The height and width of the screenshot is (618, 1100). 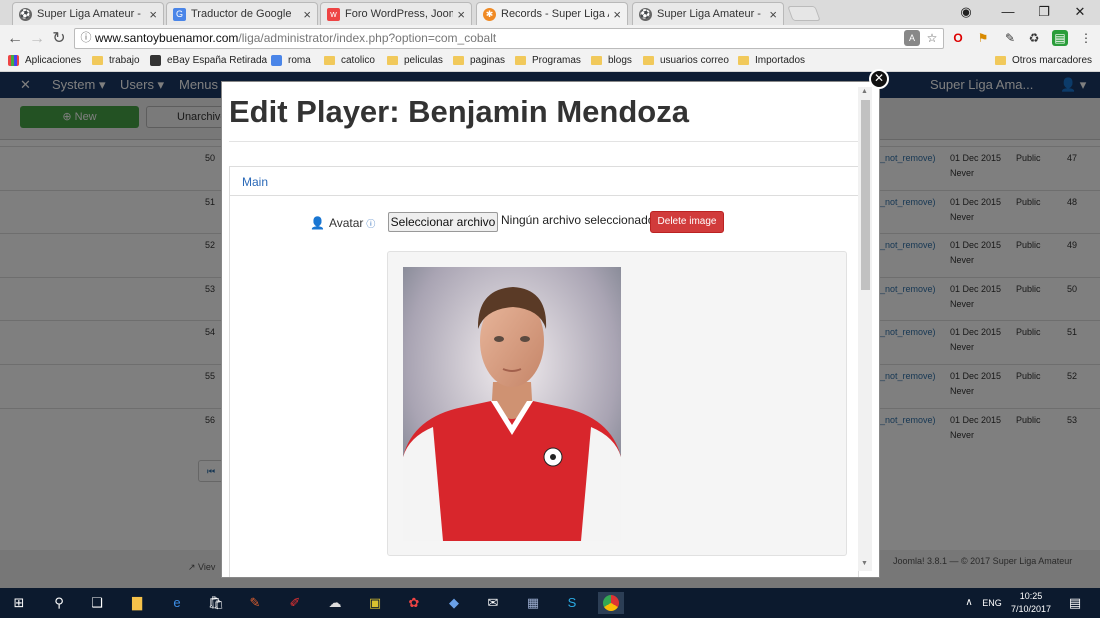 What do you see at coordinates (1031, 603) in the screenshot?
I see `taskbar-clock: 10:25 7/10/2017` at bounding box center [1031, 603].